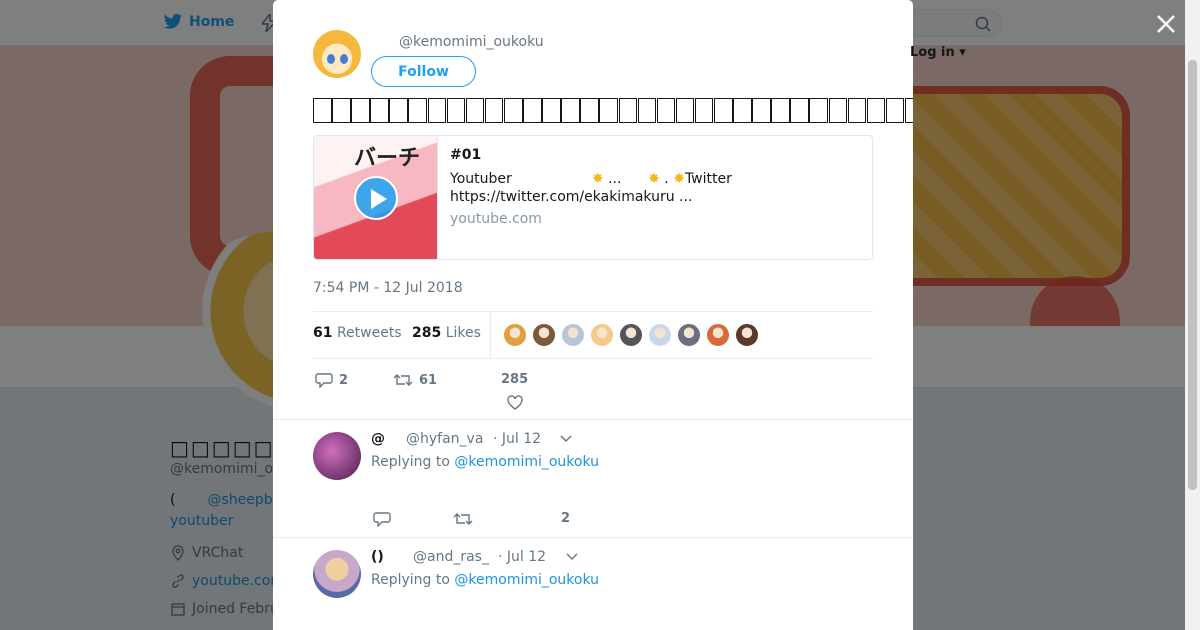 The image size is (1200, 630). I want to click on play-icon, so click(376, 198).